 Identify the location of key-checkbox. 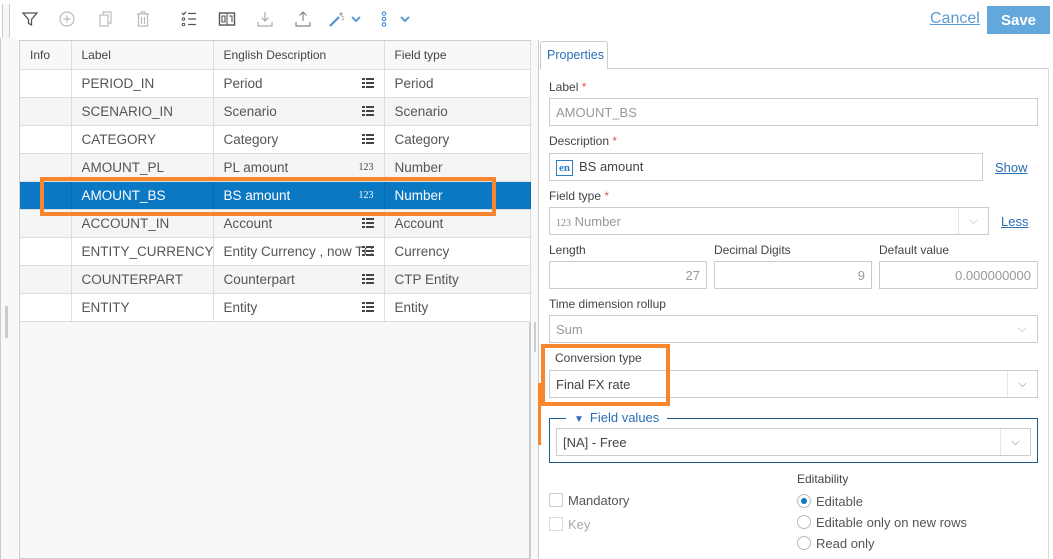
(556, 524).